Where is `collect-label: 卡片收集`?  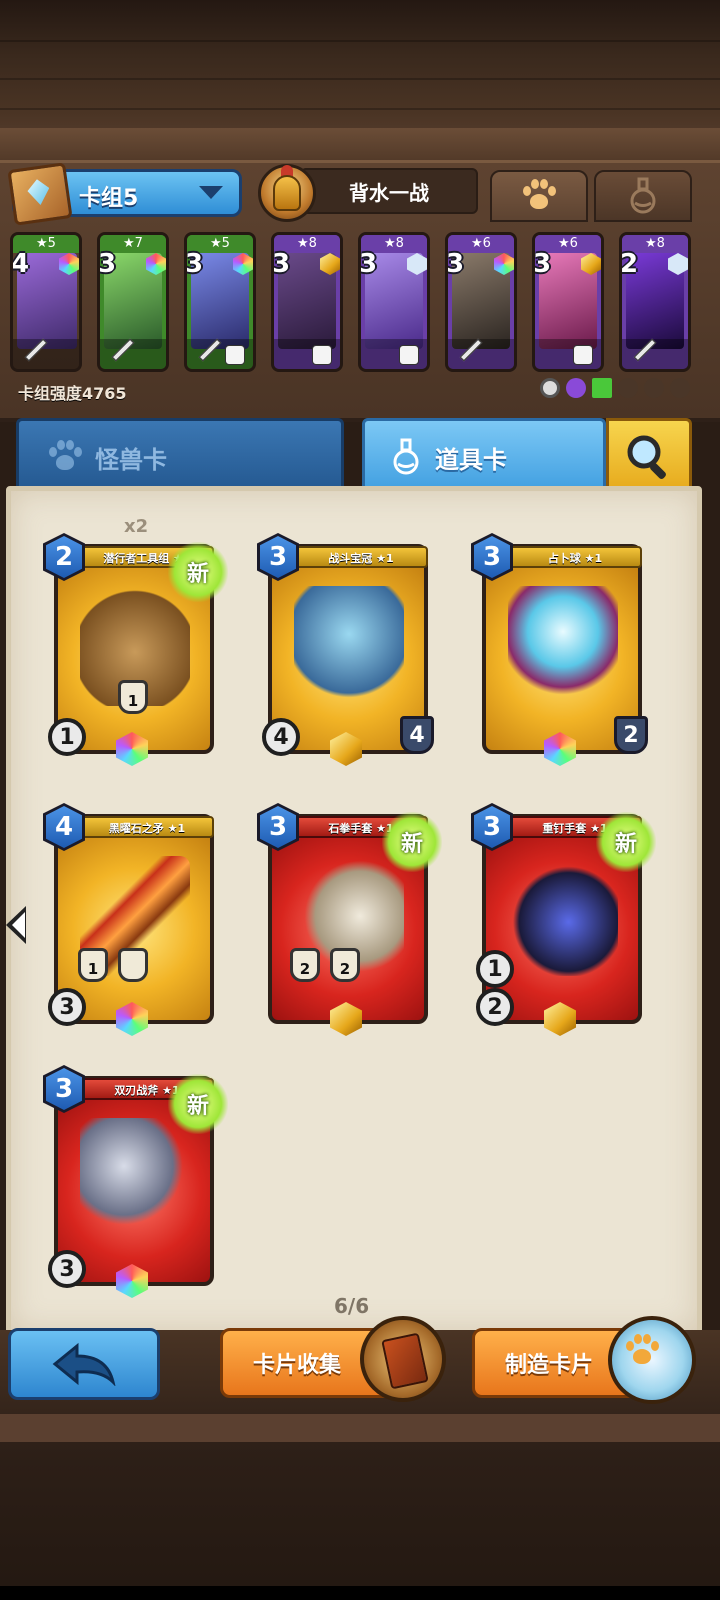
collect-label: 卡片收集 is located at coordinates (297, 1365).